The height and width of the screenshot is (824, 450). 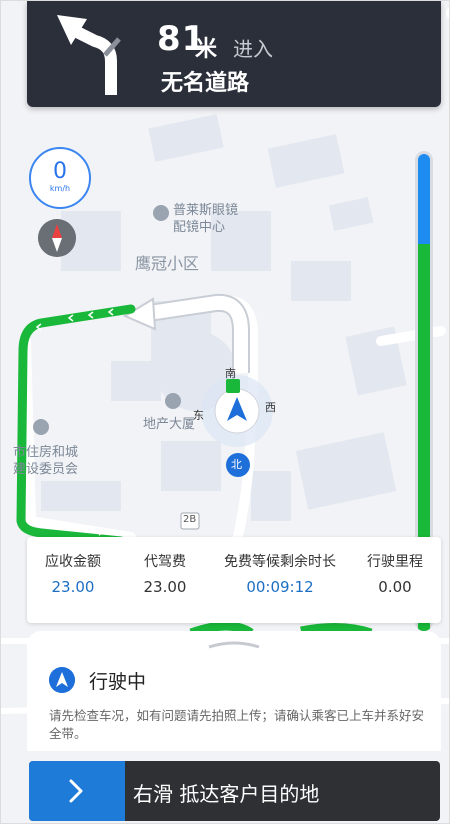 What do you see at coordinates (280, 562) in the screenshot?
I see `stat-wait-time-label: 免费等候剩余时长` at bounding box center [280, 562].